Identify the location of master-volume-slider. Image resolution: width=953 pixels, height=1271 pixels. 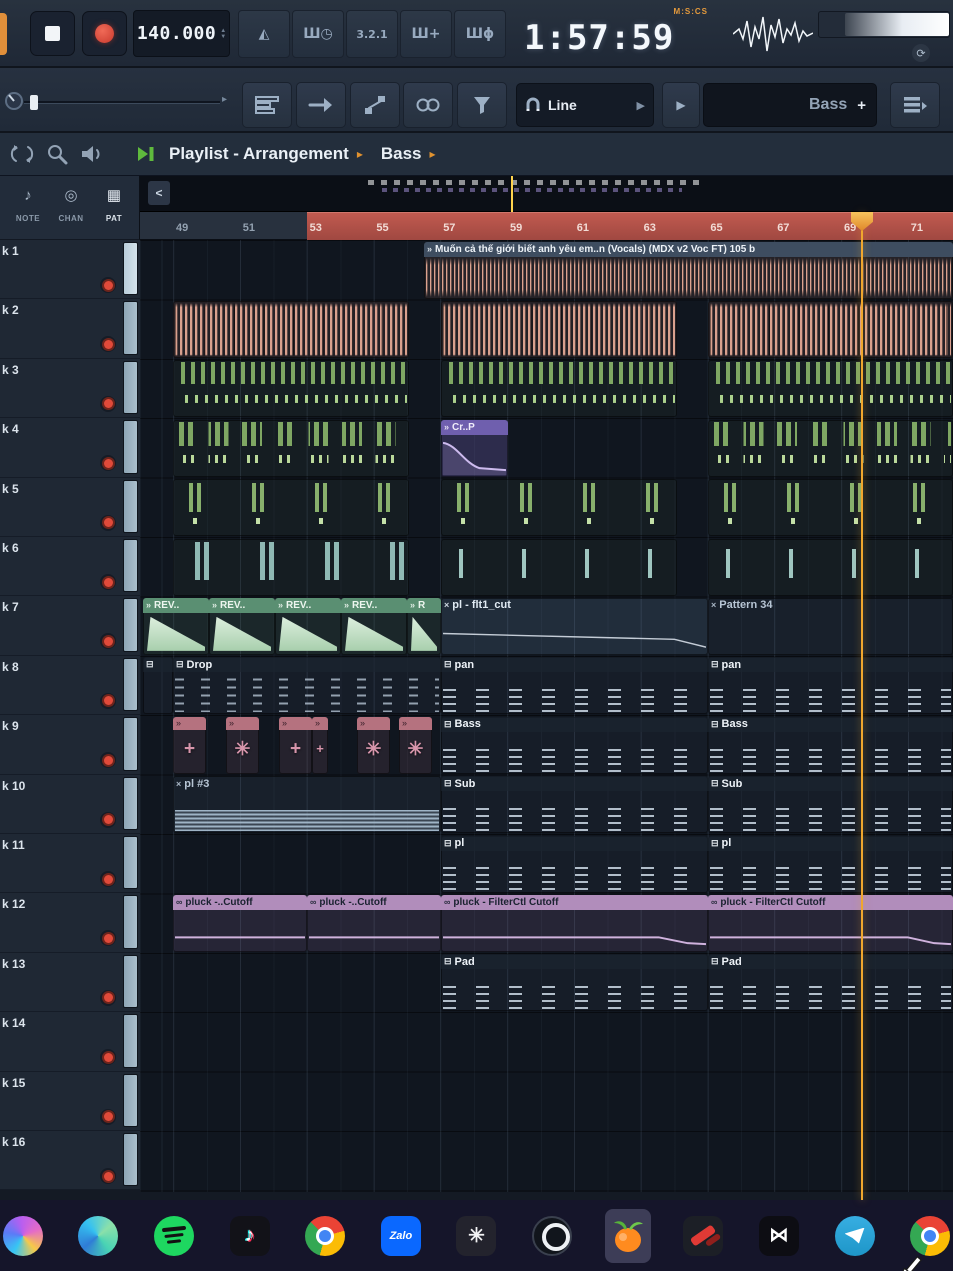
(884, 24).